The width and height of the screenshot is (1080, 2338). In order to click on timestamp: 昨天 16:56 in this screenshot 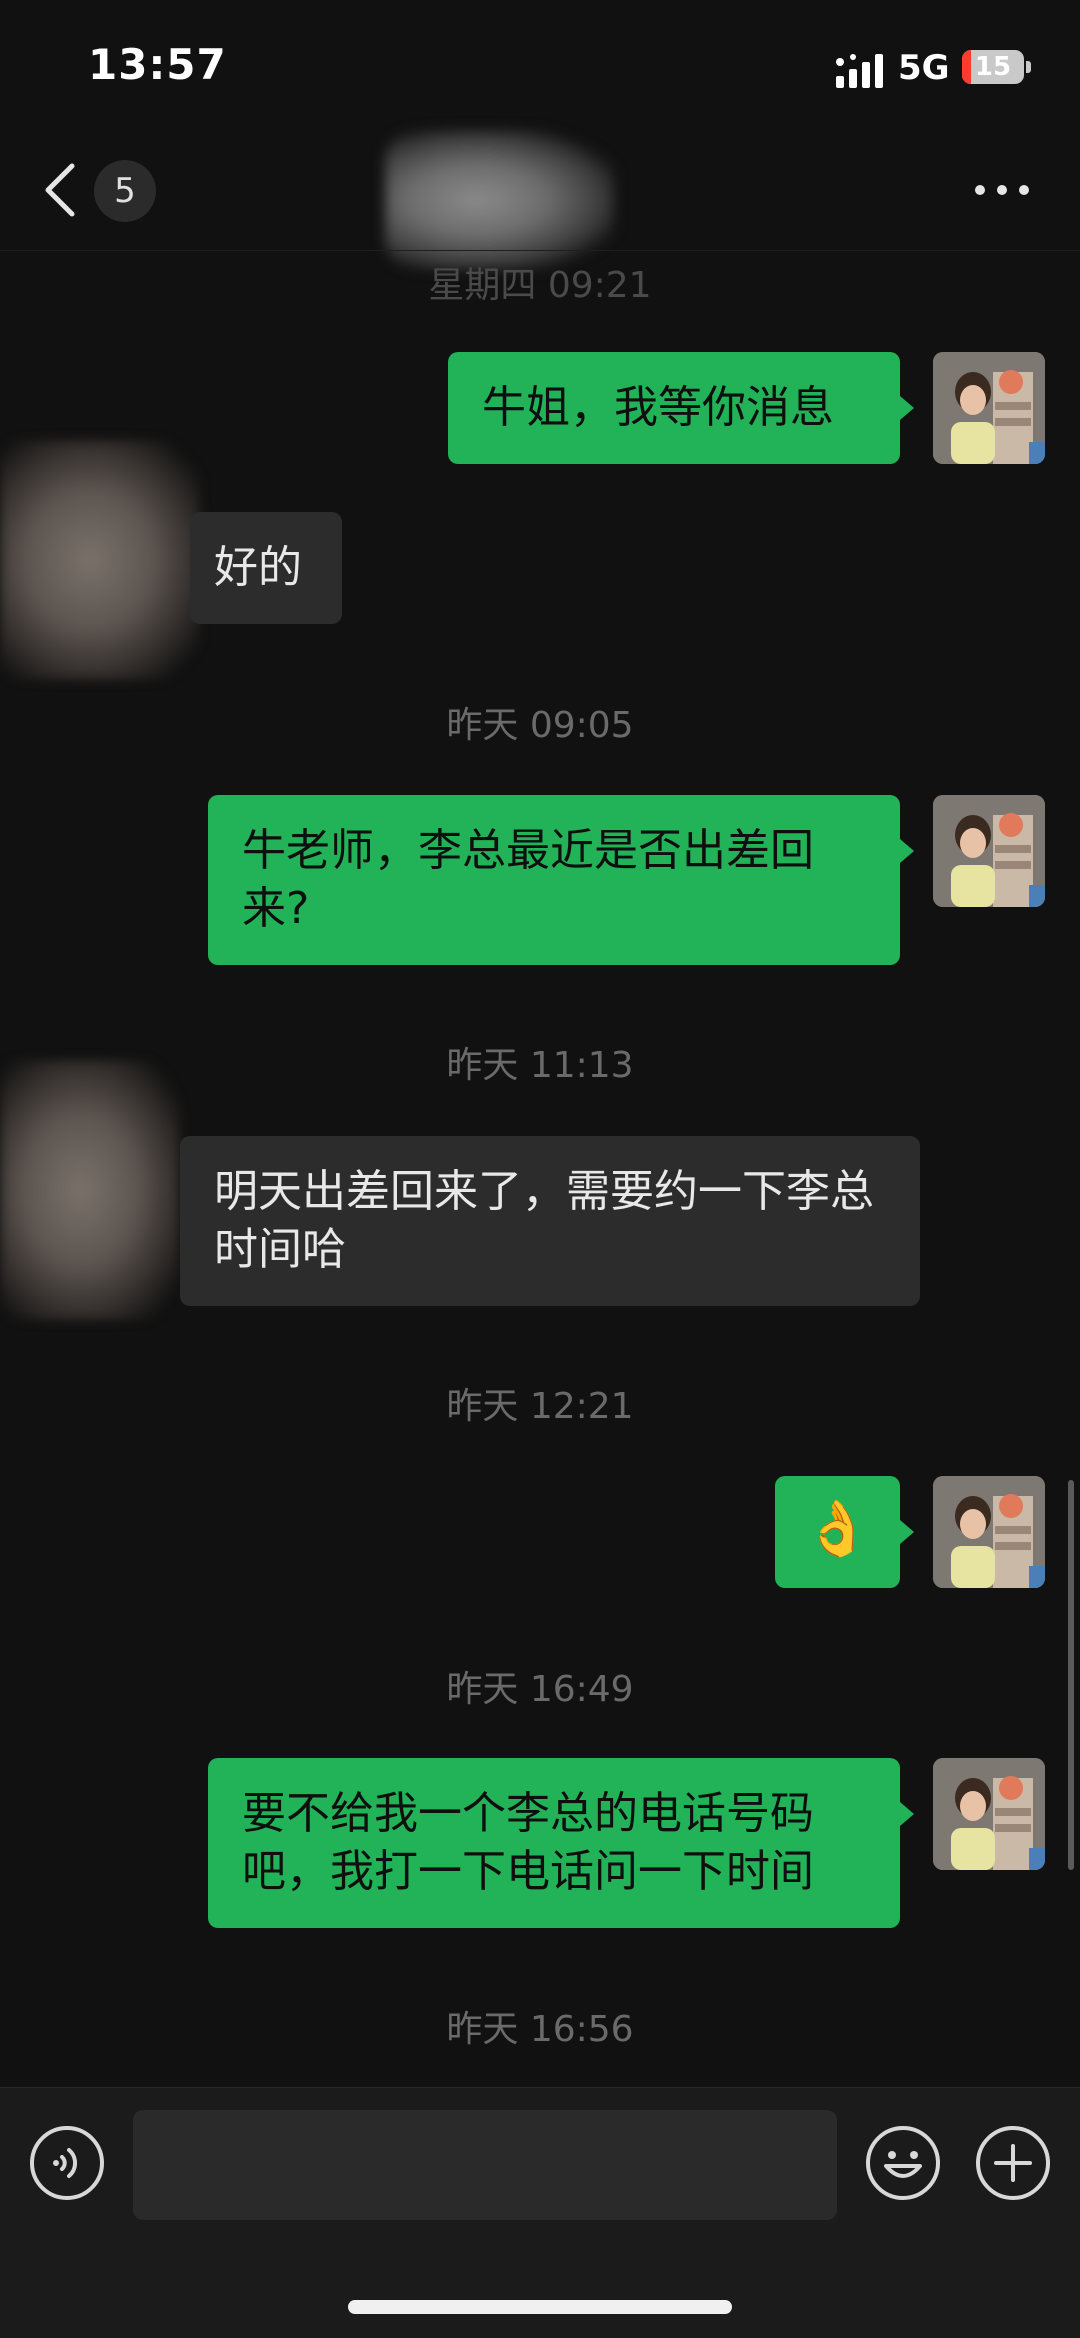, I will do `click(540, 2029)`.